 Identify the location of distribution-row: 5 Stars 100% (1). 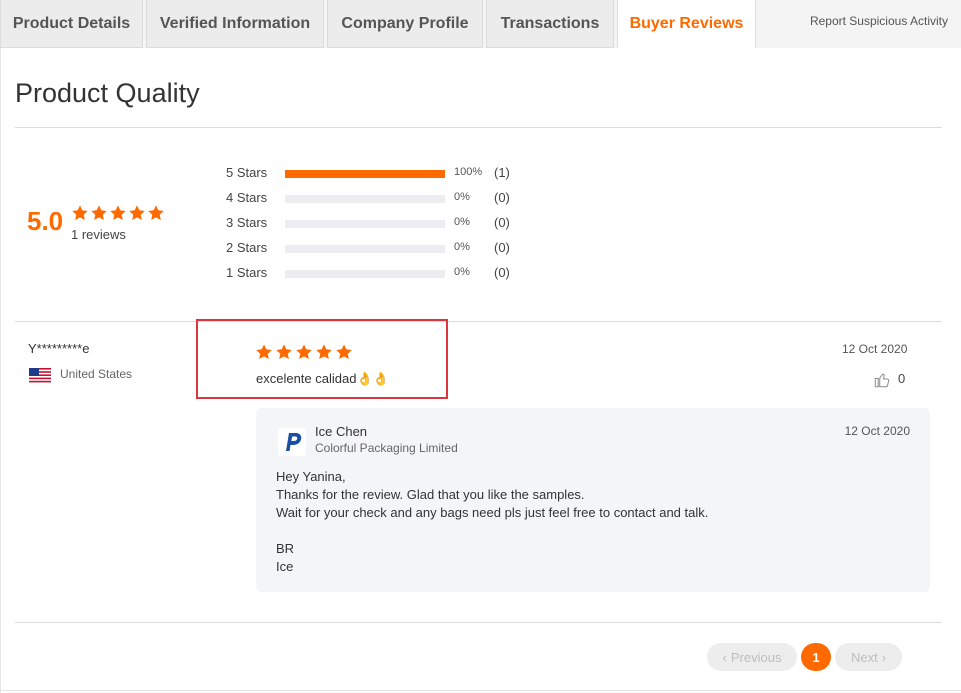
(386, 173).